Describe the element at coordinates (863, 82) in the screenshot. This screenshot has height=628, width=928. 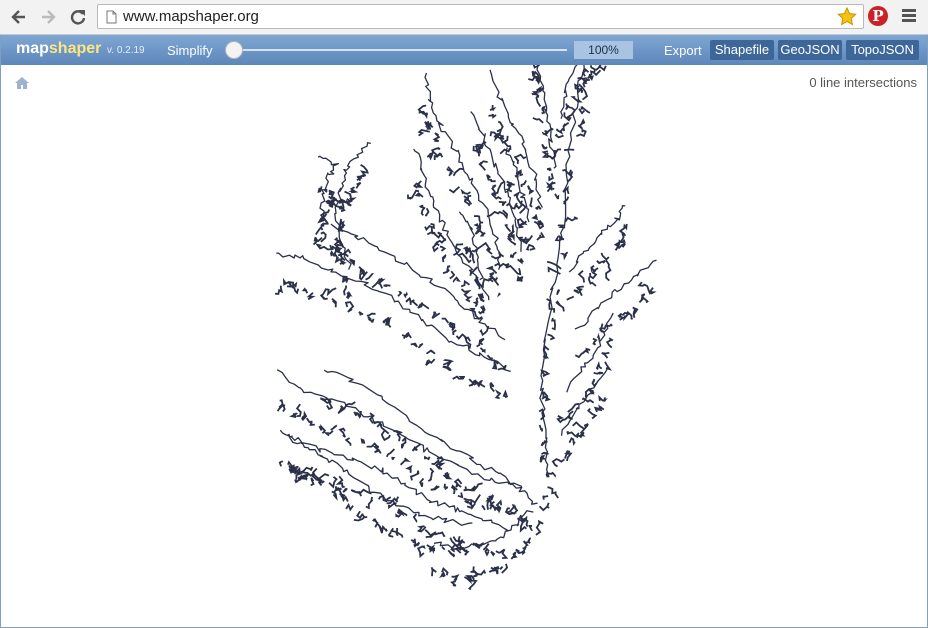
I see `intersections-label: 0 line intersections` at that location.